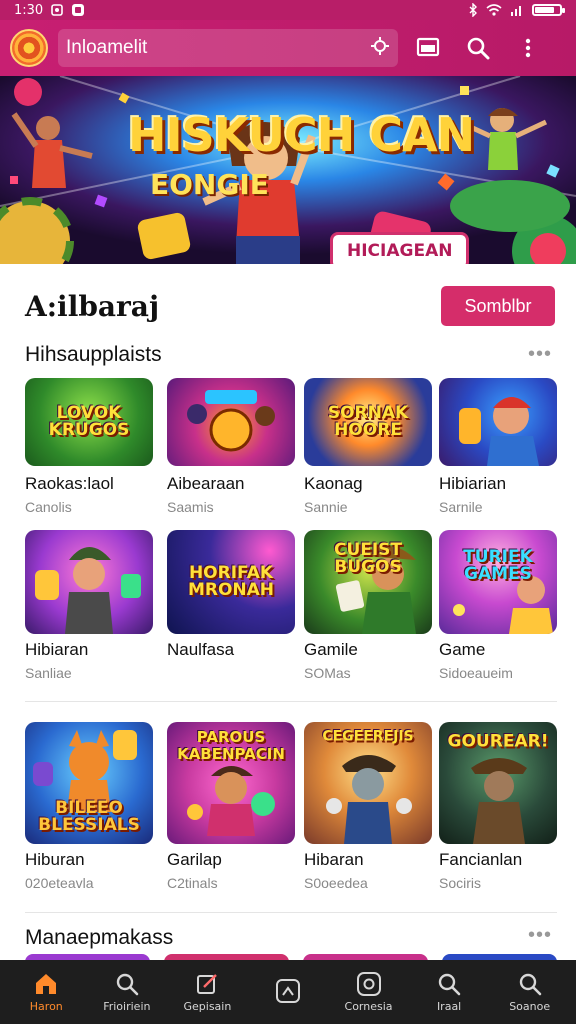  Describe the element at coordinates (498, 306) in the screenshot. I see `section-action-button: Somblbr` at that location.